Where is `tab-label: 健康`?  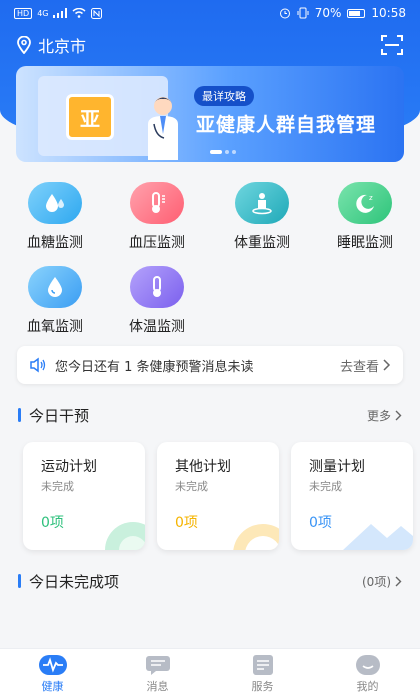 tab-label: 健康 is located at coordinates (52, 686).